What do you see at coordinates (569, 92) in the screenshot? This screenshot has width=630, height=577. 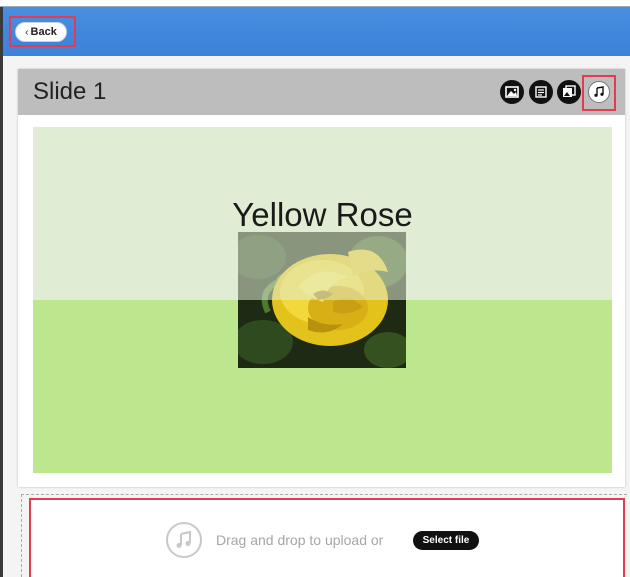 I see `photo-add-icon` at bounding box center [569, 92].